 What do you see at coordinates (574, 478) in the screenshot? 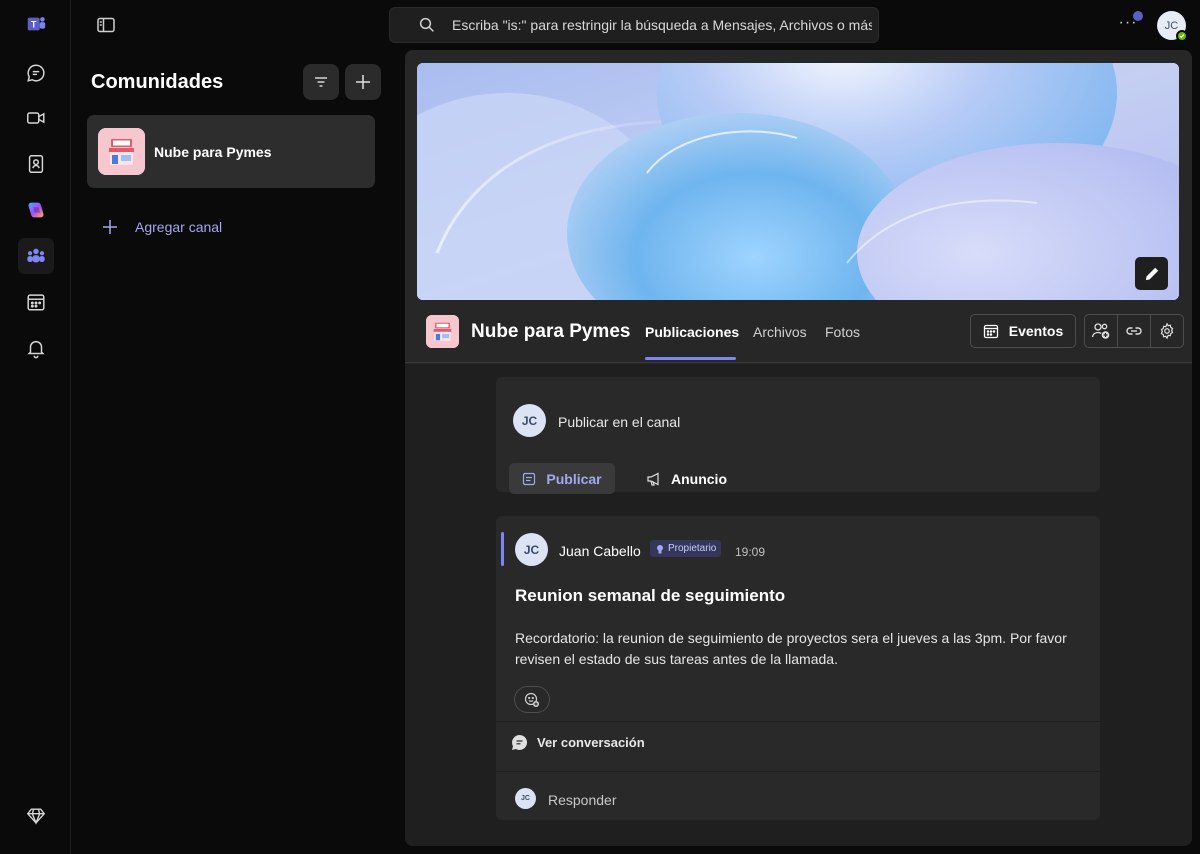
I see `publish-label: Publicar` at bounding box center [574, 478].